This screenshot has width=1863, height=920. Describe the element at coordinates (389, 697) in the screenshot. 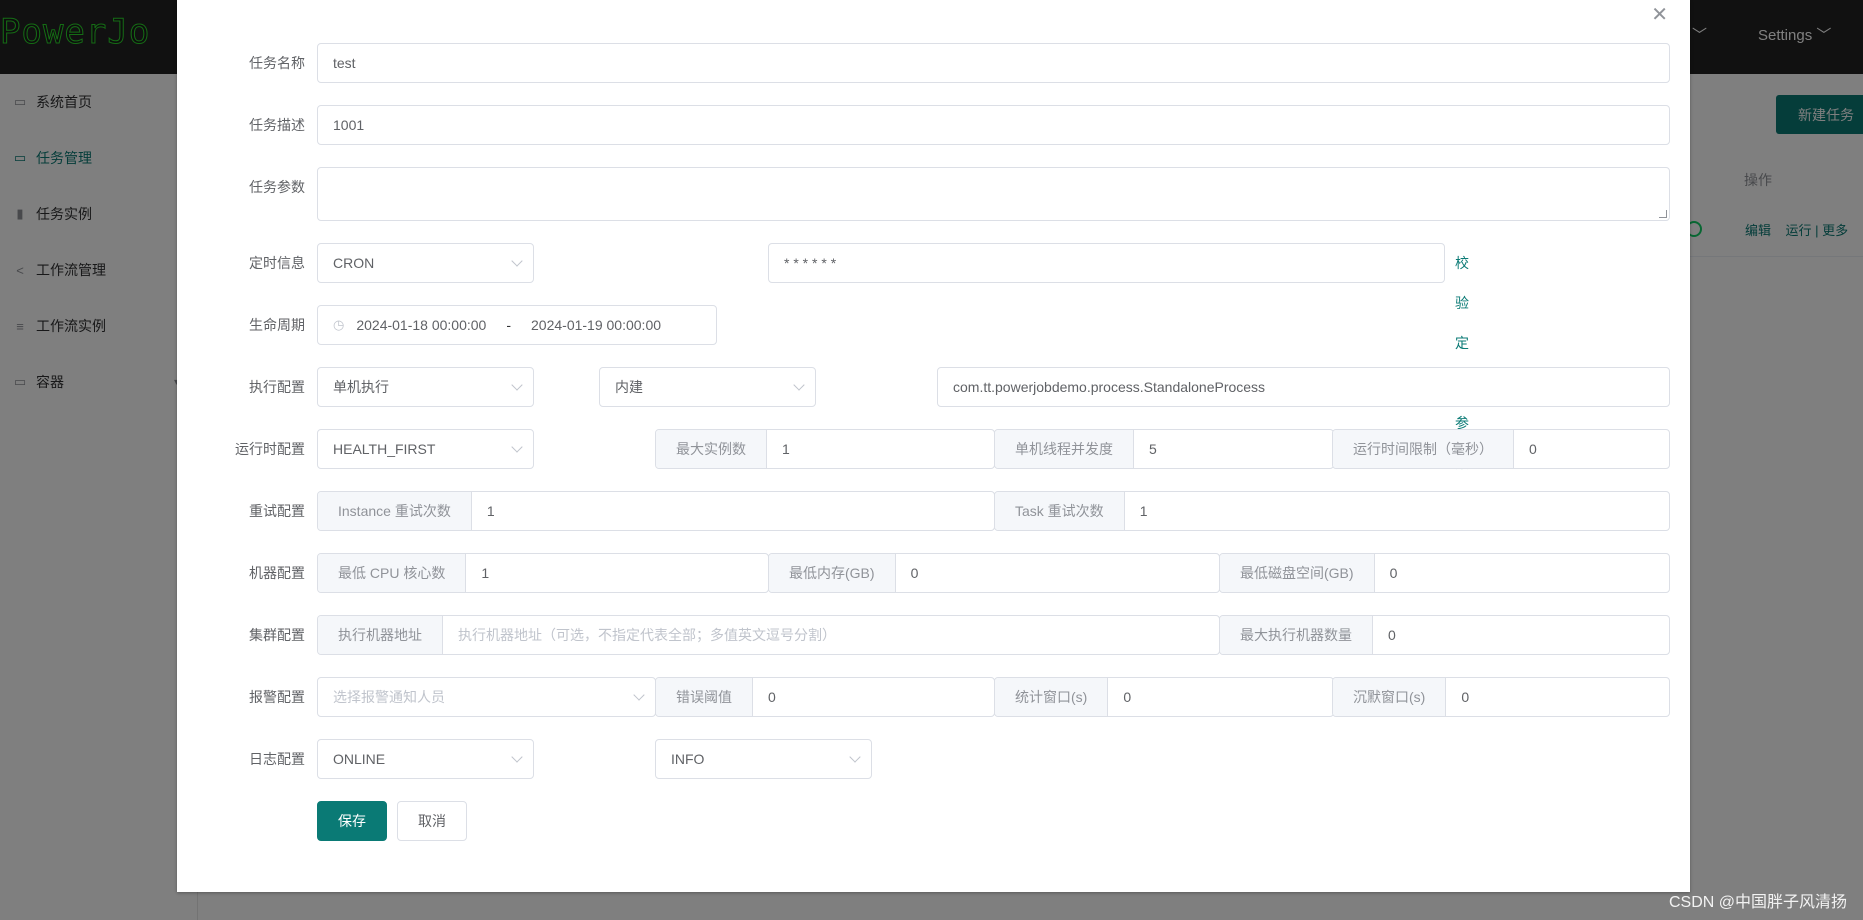

I see `alarm-receivers-placeholder: 选择报警通知人员` at that location.